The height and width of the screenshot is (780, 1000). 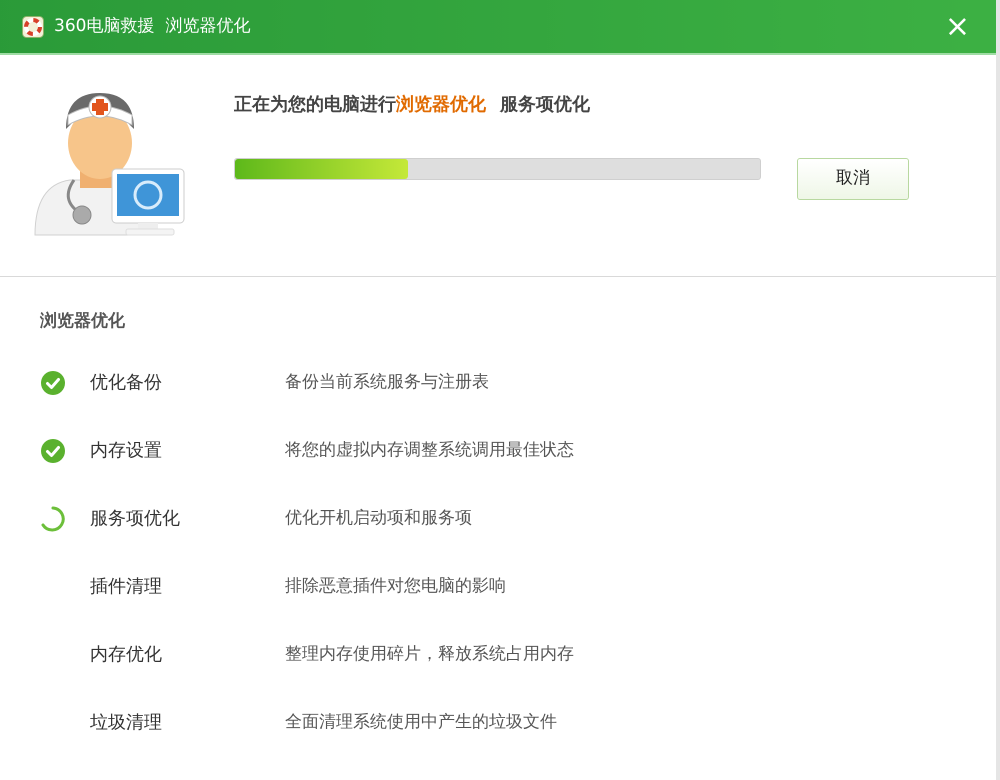 What do you see at coordinates (33, 27) in the screenshot?
I see `lifebuoy-icon` at bounding box center [33, 27].